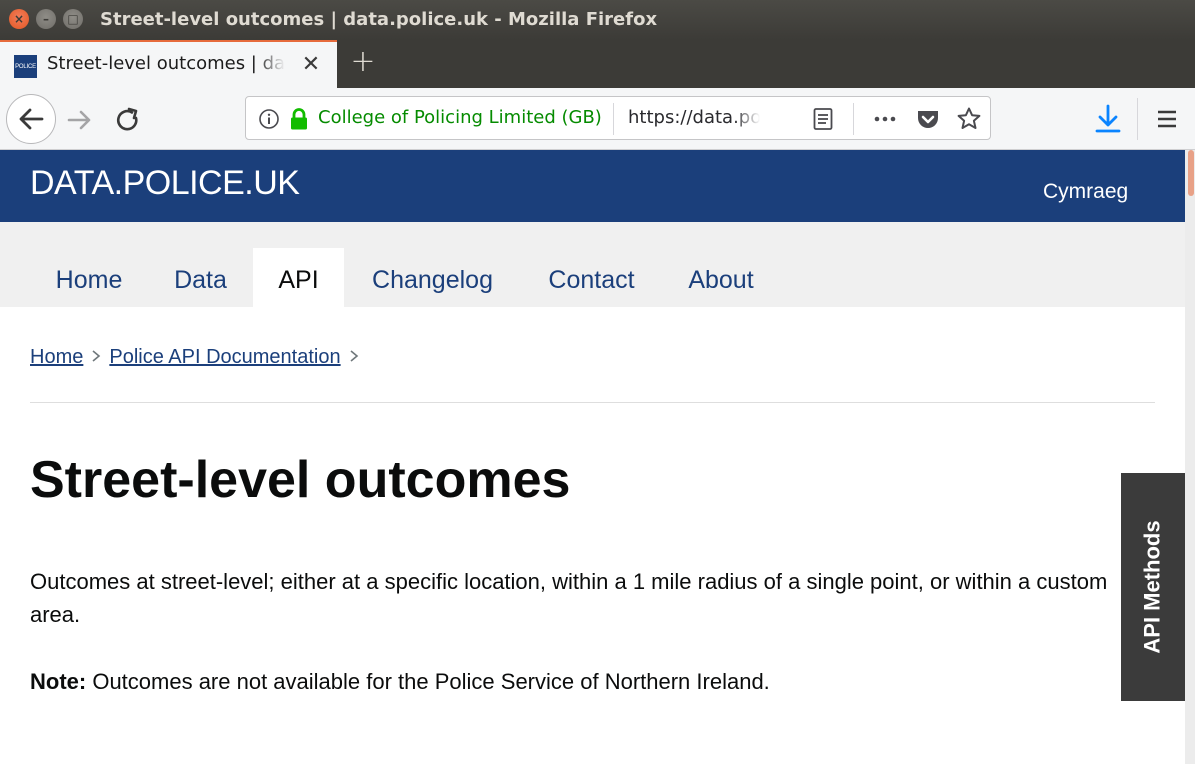  I want to click on nav-item-api: API, so click(298, 277).